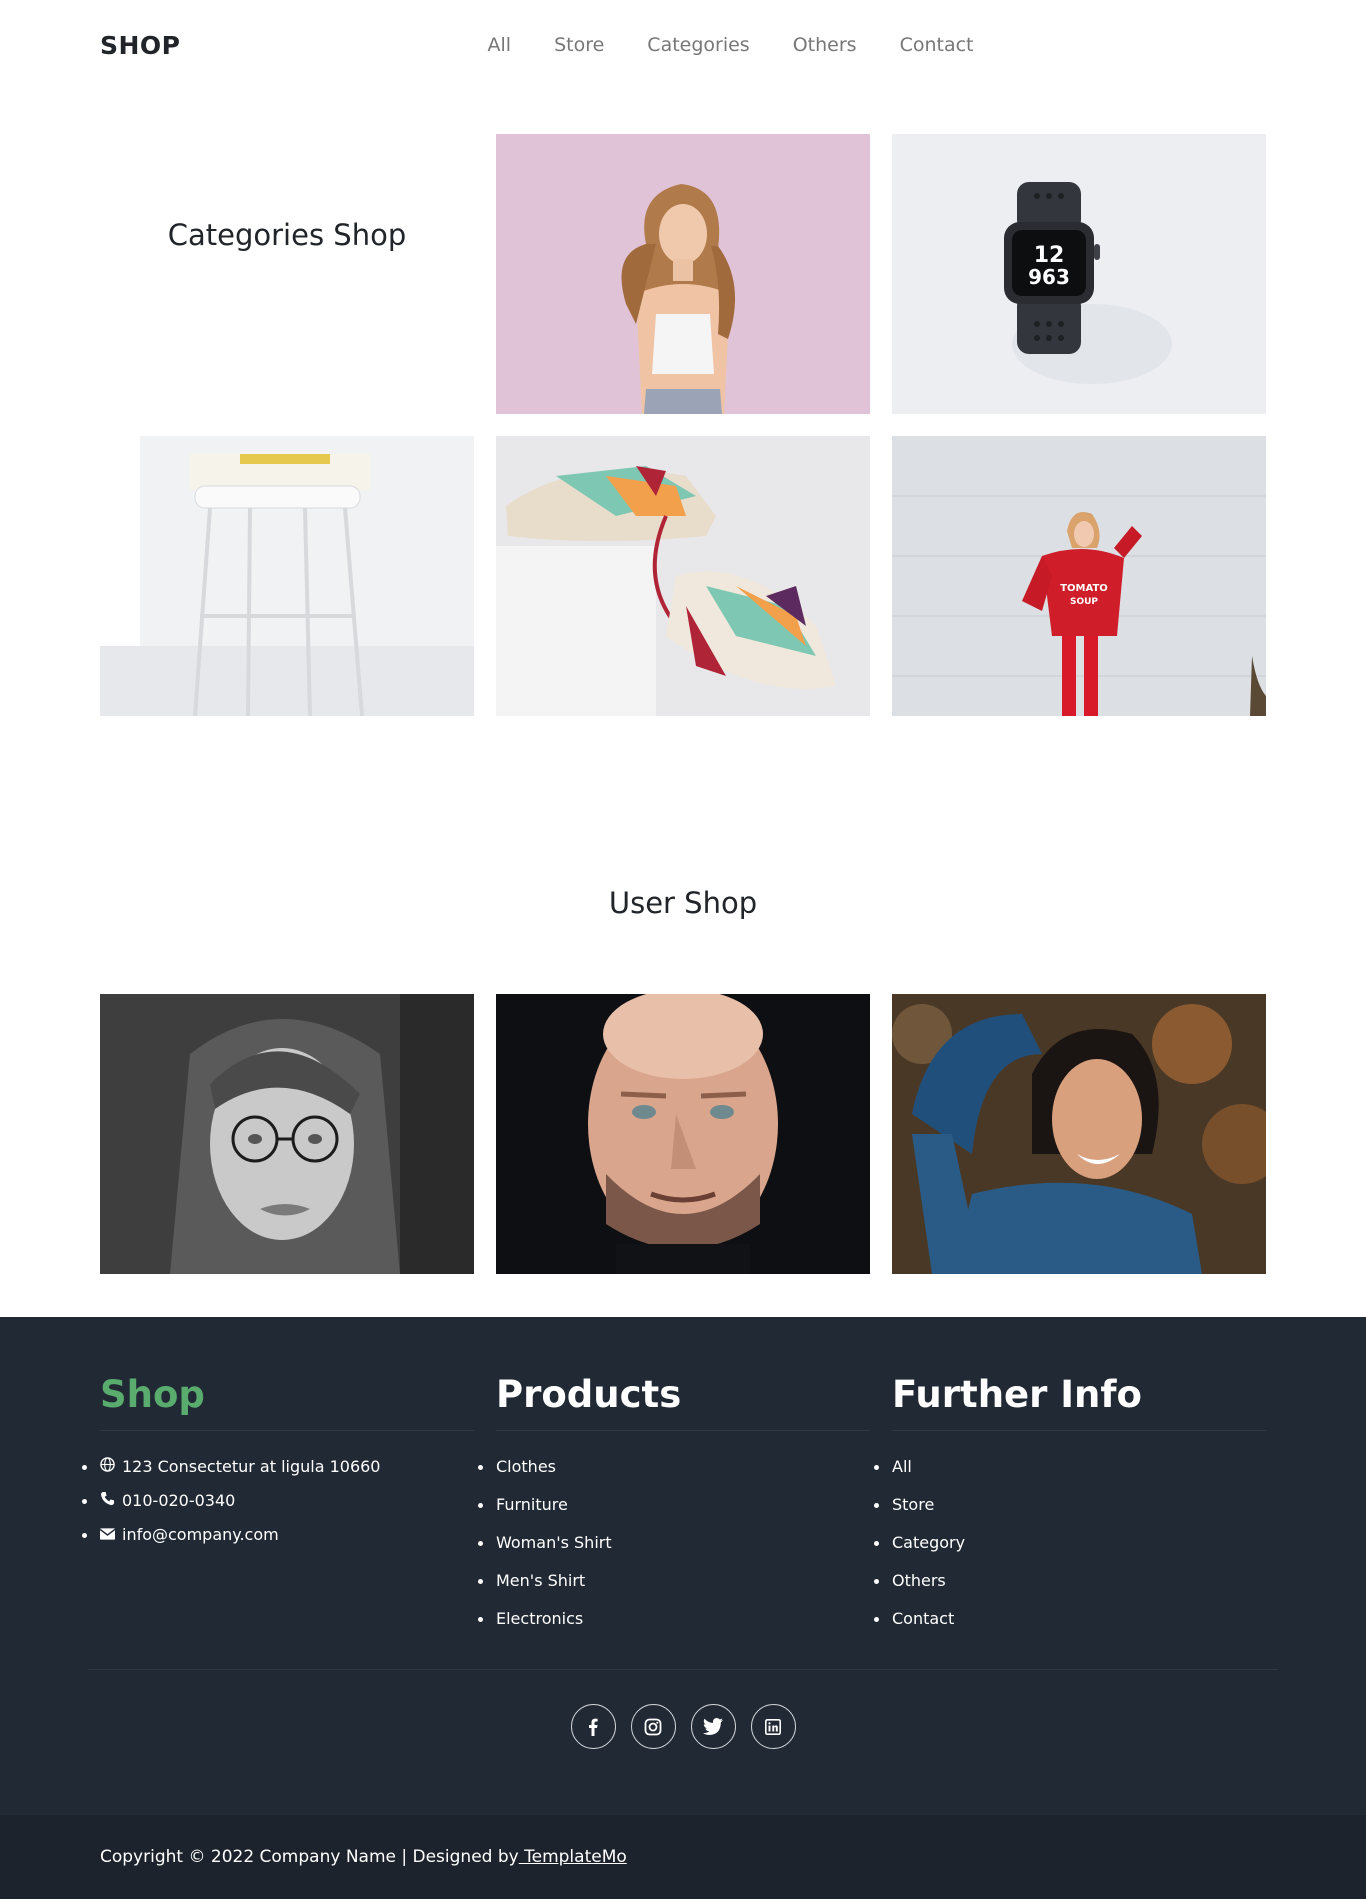  What do you see at coordinates (140, 45) in the screenshot?
I see `brand-logo: SHOP` at bounding box center [140, 45].